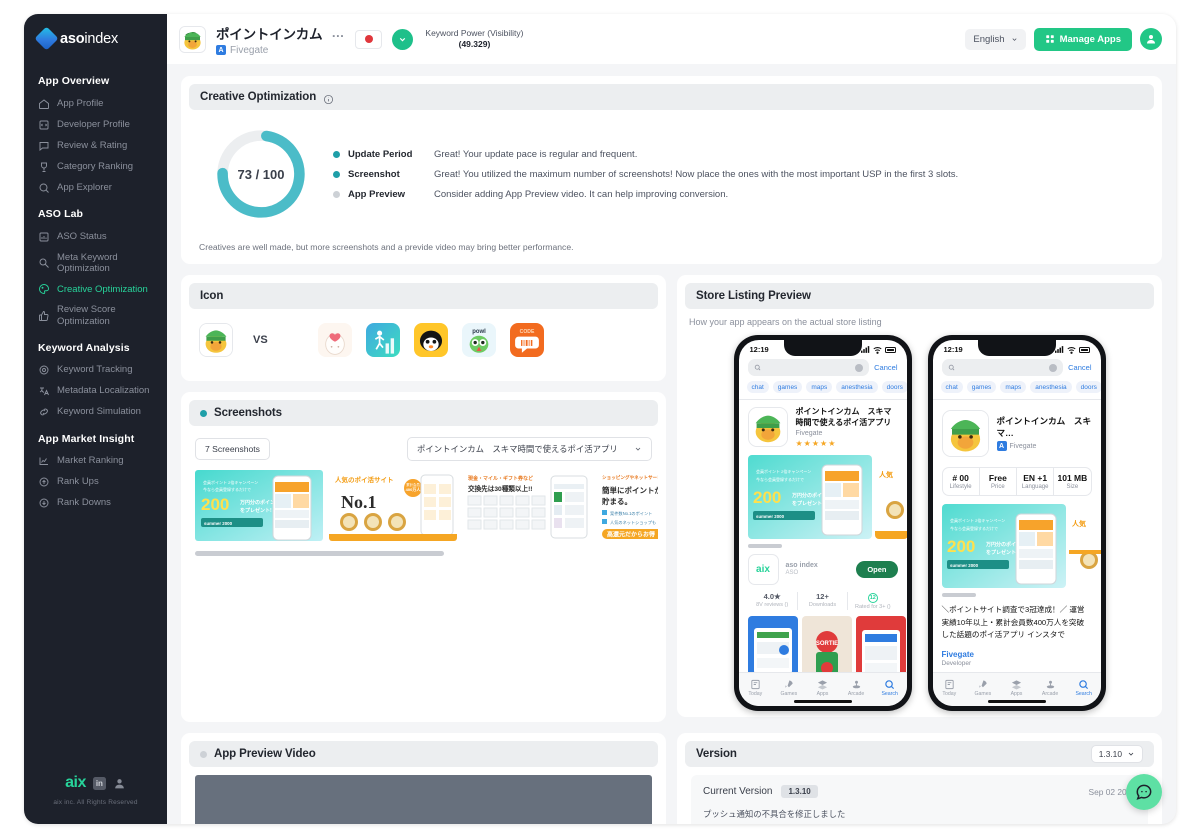 This screenshot has width=1200, height=838. I want to click on chat-support-button, so click(1144, 792).